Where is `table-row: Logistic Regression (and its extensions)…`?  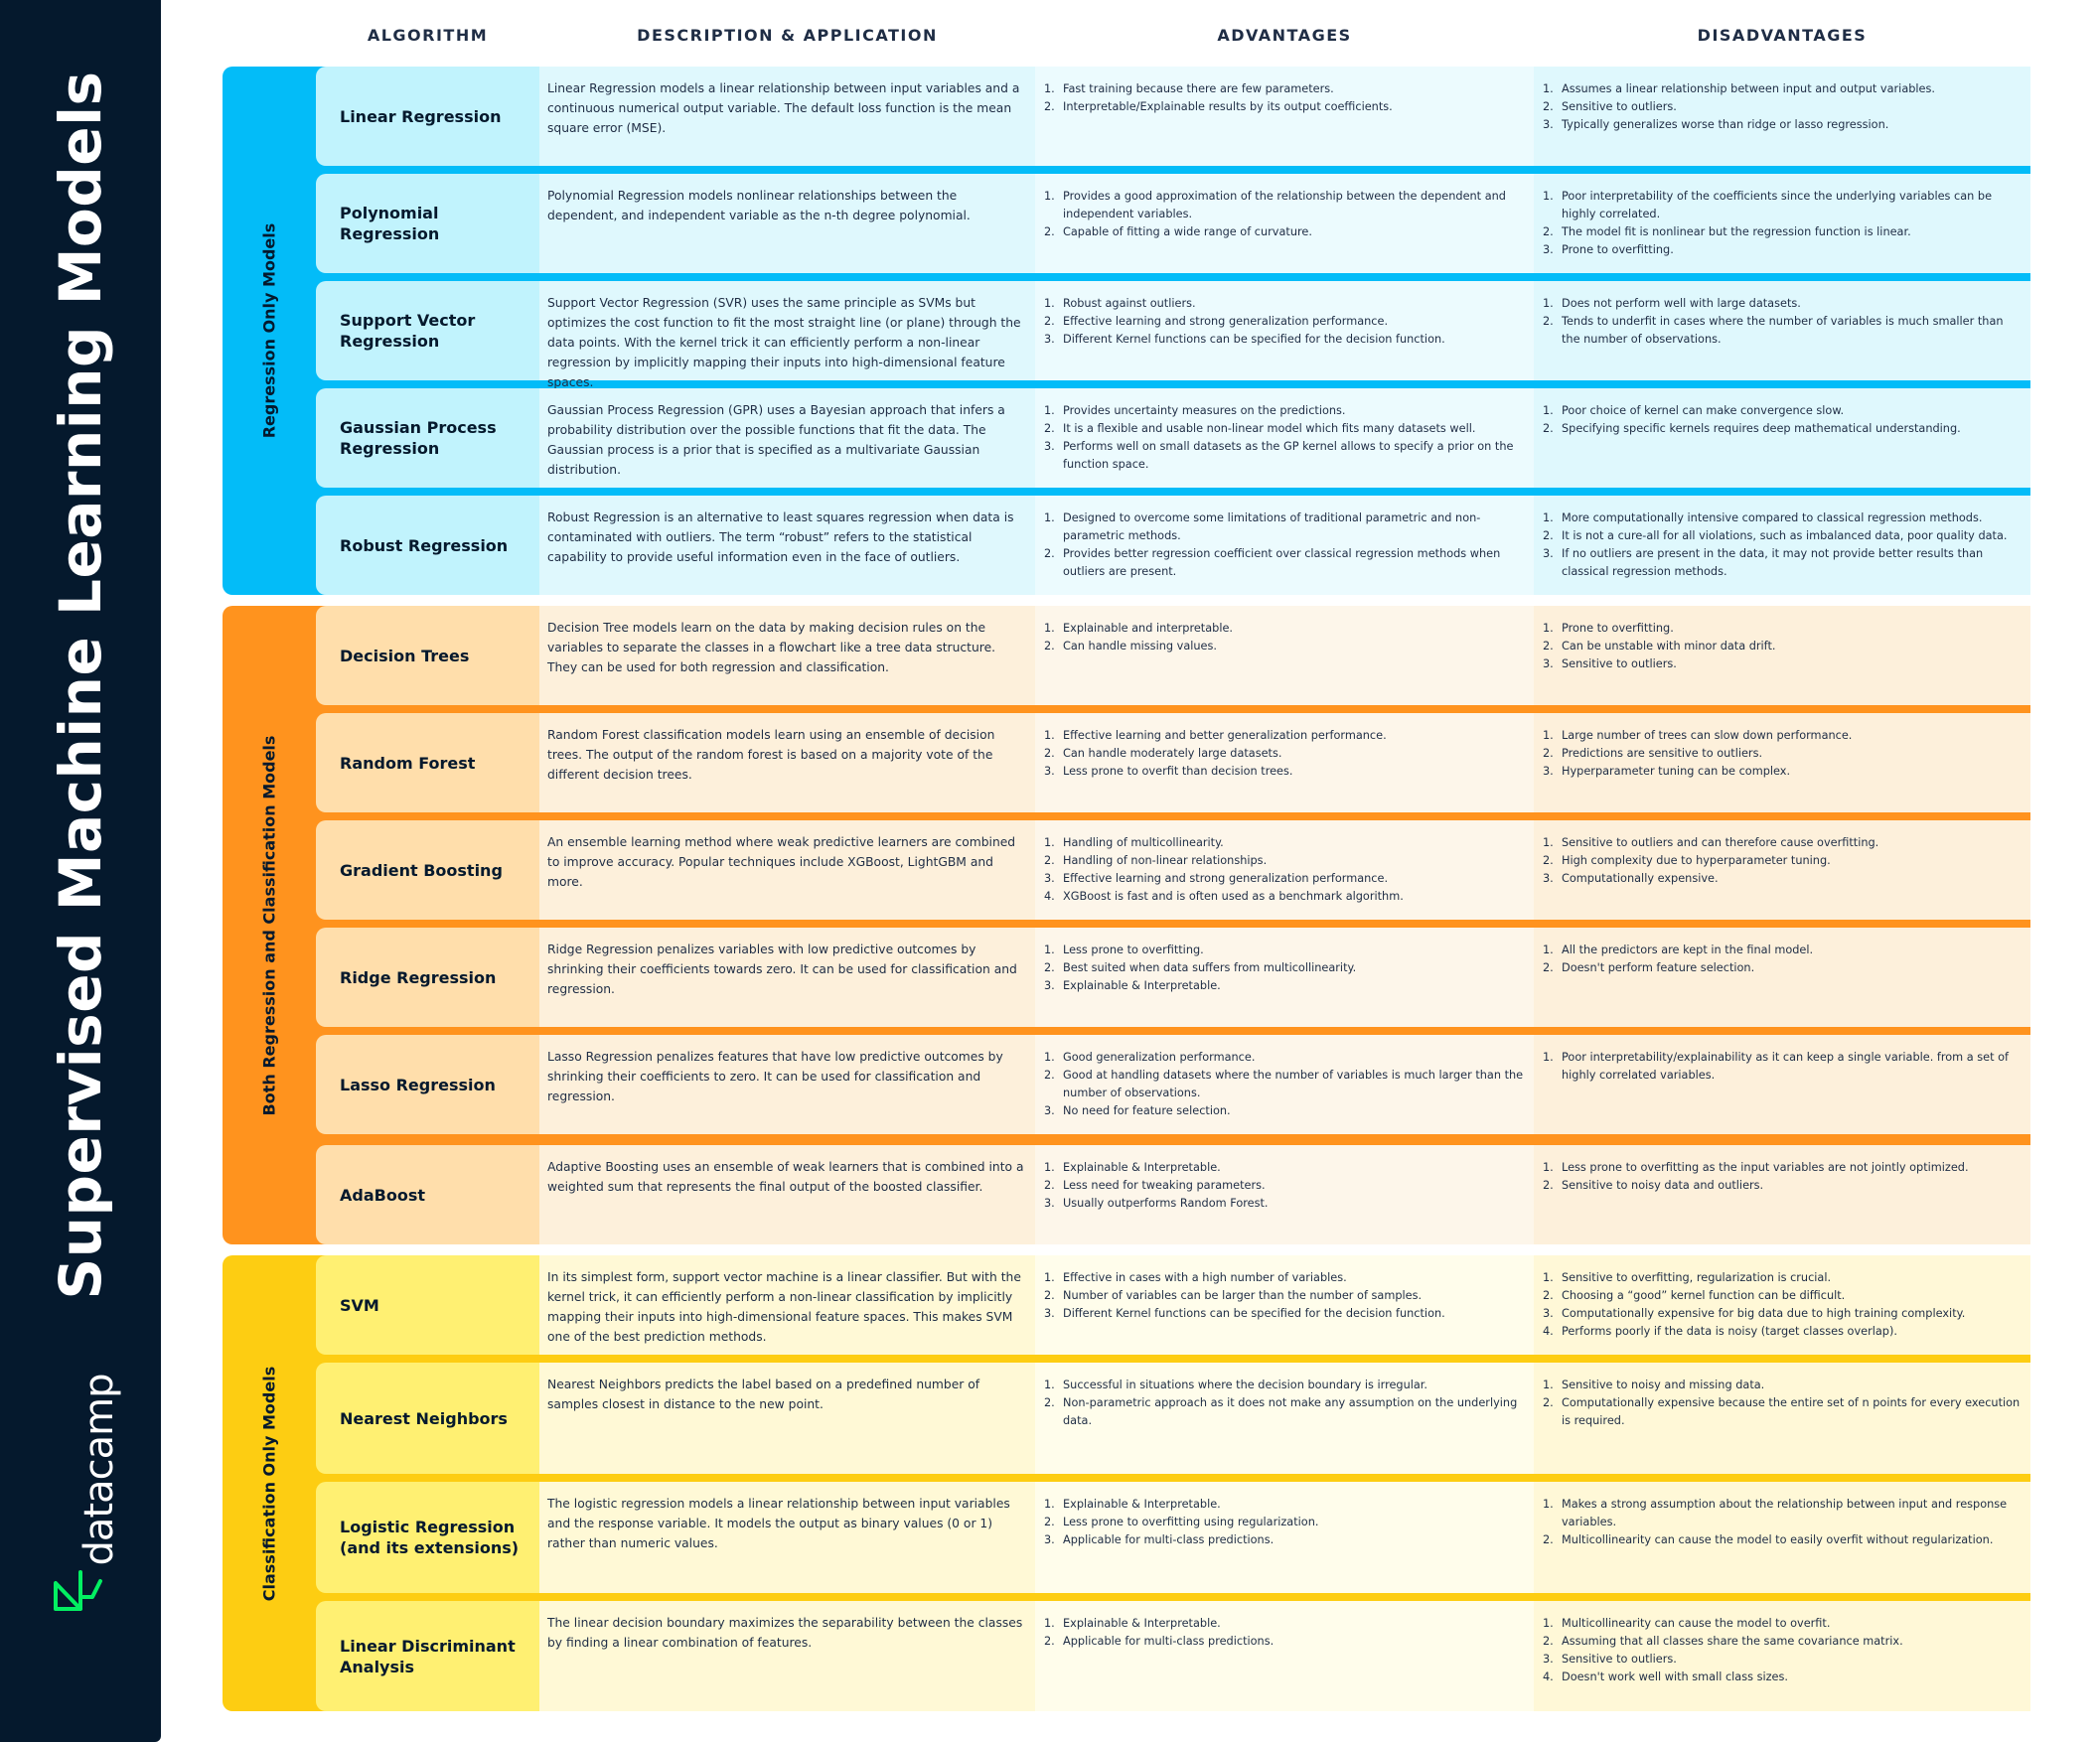
table-row: Logistic Regression (and its extensions)… is located at coordinates (1173, 1538).